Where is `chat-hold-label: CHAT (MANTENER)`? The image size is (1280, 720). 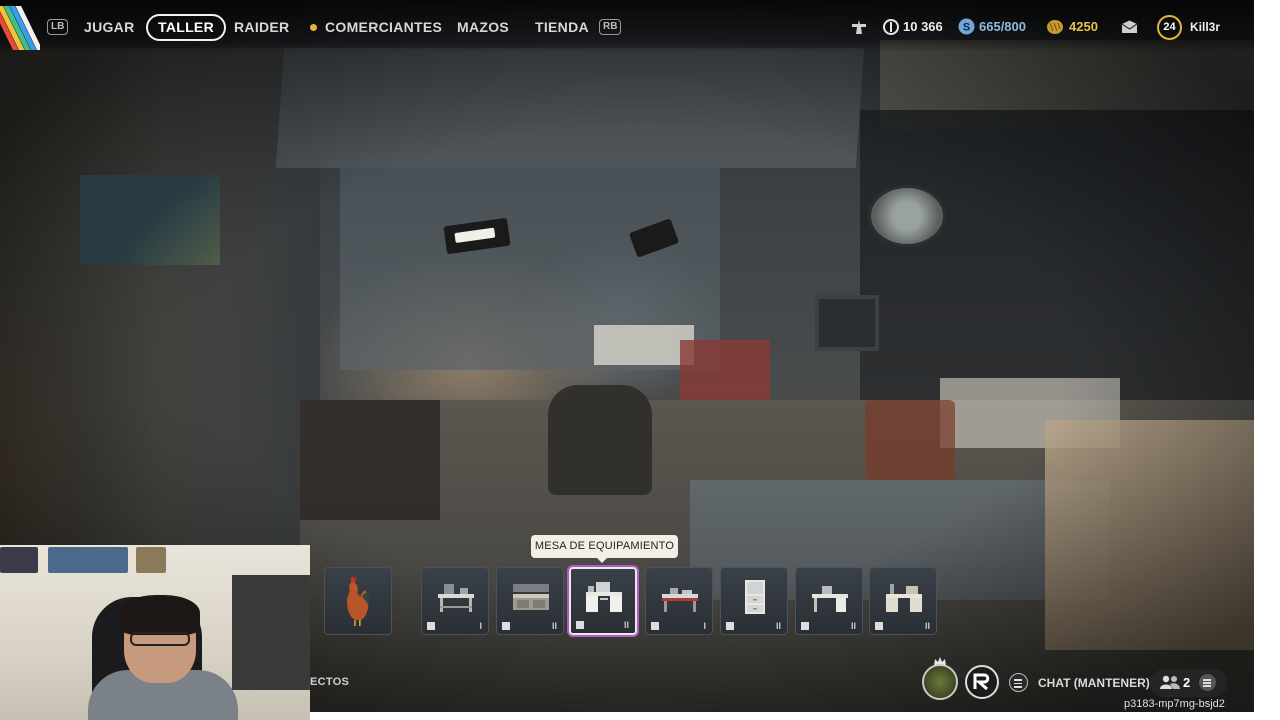 chat-hold-label: CHAT (MANTENER) is located at coordinates (1094, 683).